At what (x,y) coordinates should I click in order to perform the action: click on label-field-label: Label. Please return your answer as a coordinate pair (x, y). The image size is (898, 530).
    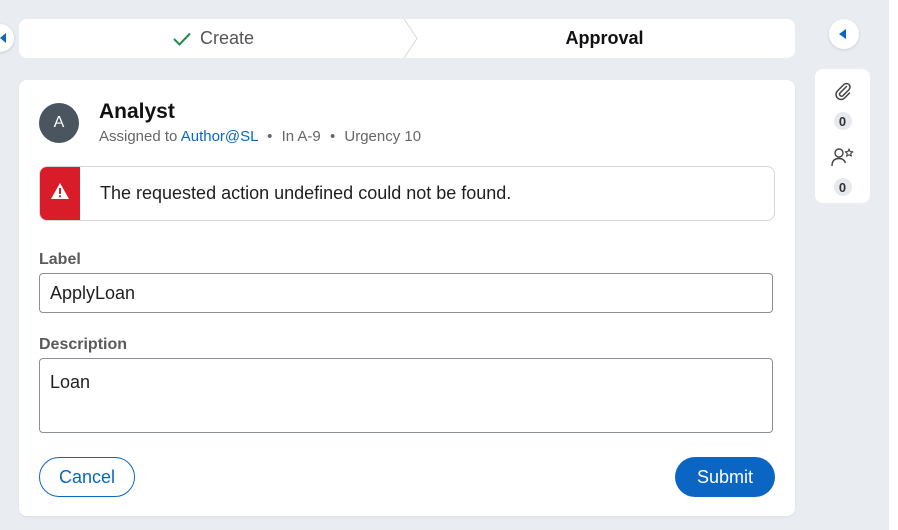
    Looking at the image, I should click on (60, 259).